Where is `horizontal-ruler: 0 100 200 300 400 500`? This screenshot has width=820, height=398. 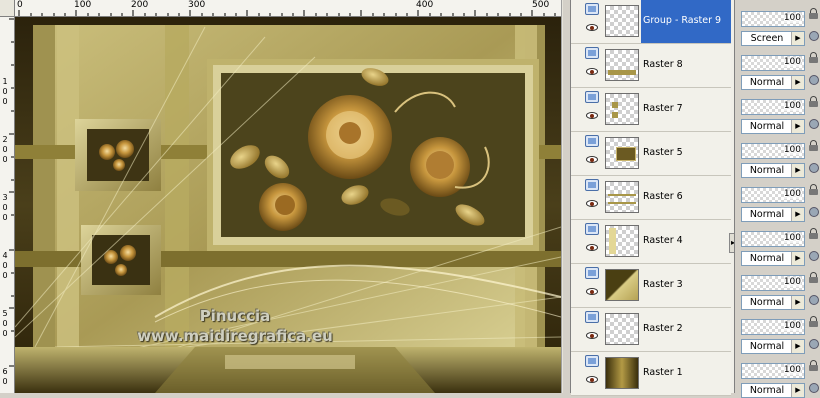
horizontal-ruler: 0 100 200 300 400 500 is located at coordinates (282, 8).